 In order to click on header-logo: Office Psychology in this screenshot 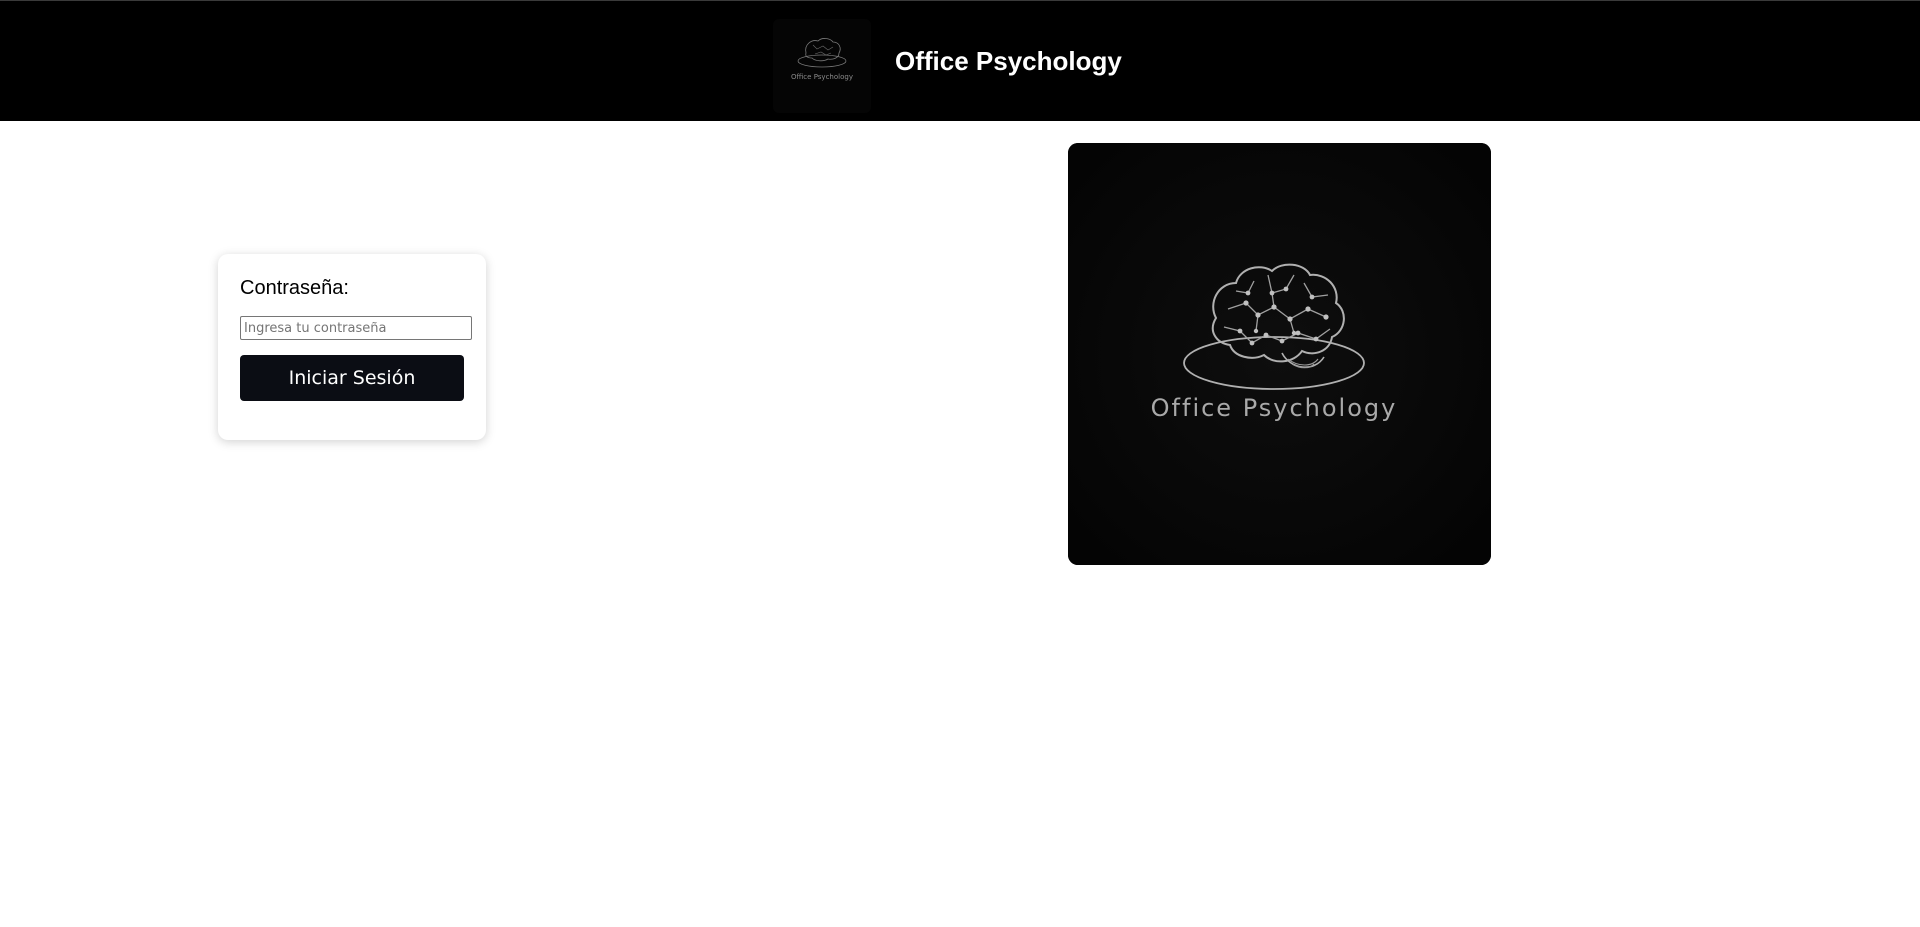, I will do `click(822, 66)`.